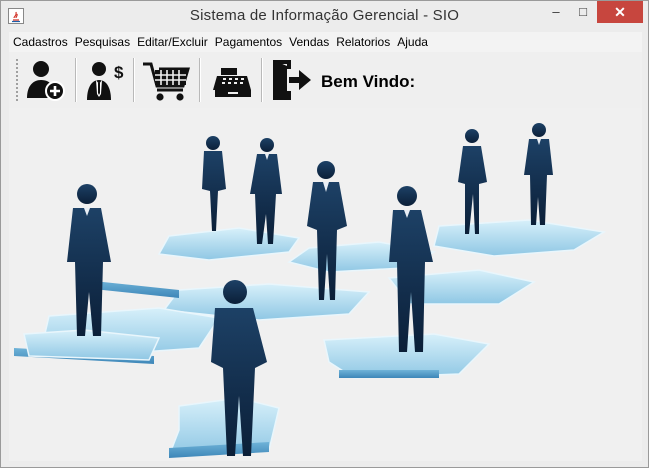 Image resolution: width=649 pixels, height=468 pixels. I want to click on cash-register-button, so click(233, 80).